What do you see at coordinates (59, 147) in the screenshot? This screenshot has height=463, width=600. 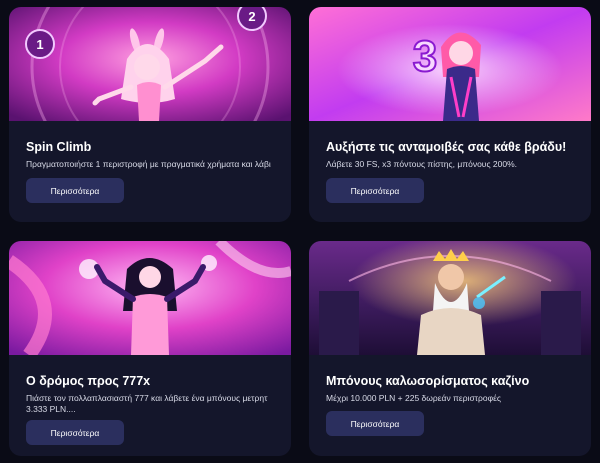 I see `promo-title: Spin Climb` at bounding box center [59, 147].